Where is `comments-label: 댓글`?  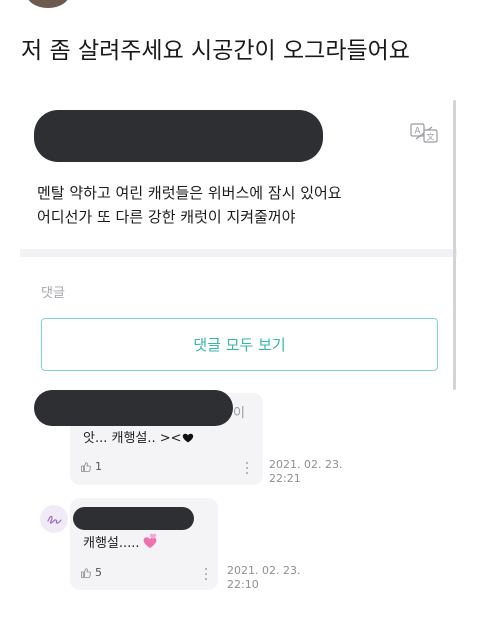 comments-label: 댓글 is located at coordinates (53, 293).